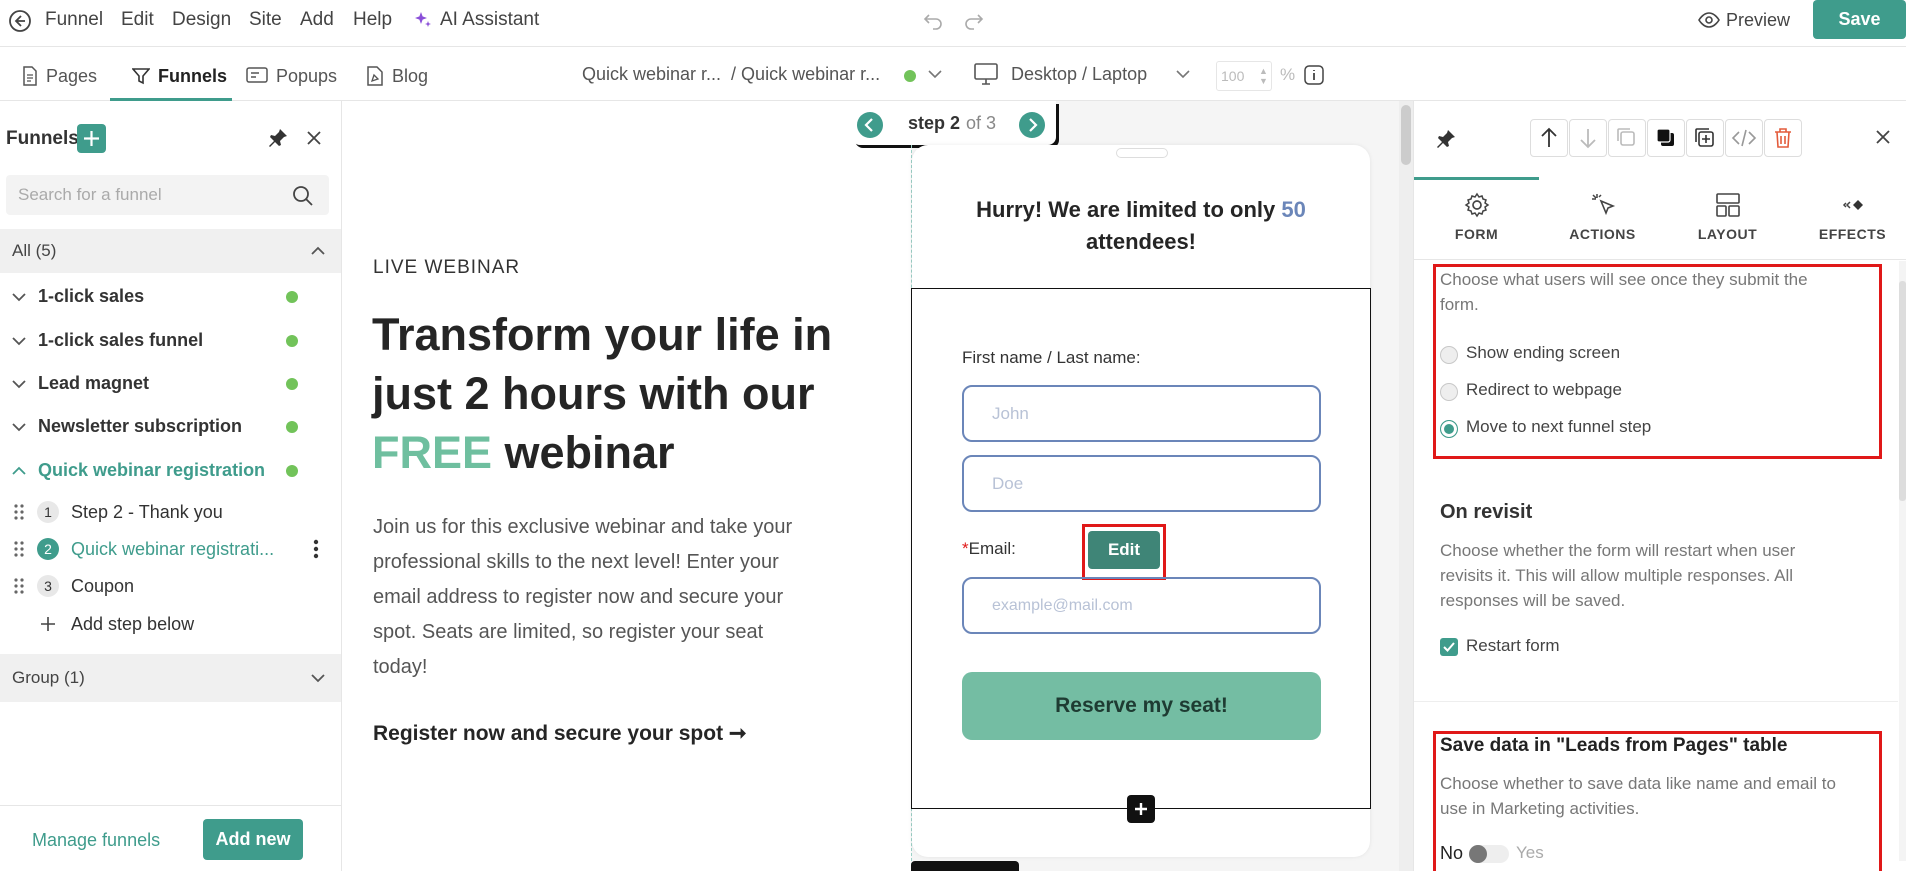 The width and height of the screenshot is (1906, 871). What do you see at coordinates (96, 840) in the screenshot?
I see `manage-funnels-link: Manage funnels` at bounding box center [96, 840].